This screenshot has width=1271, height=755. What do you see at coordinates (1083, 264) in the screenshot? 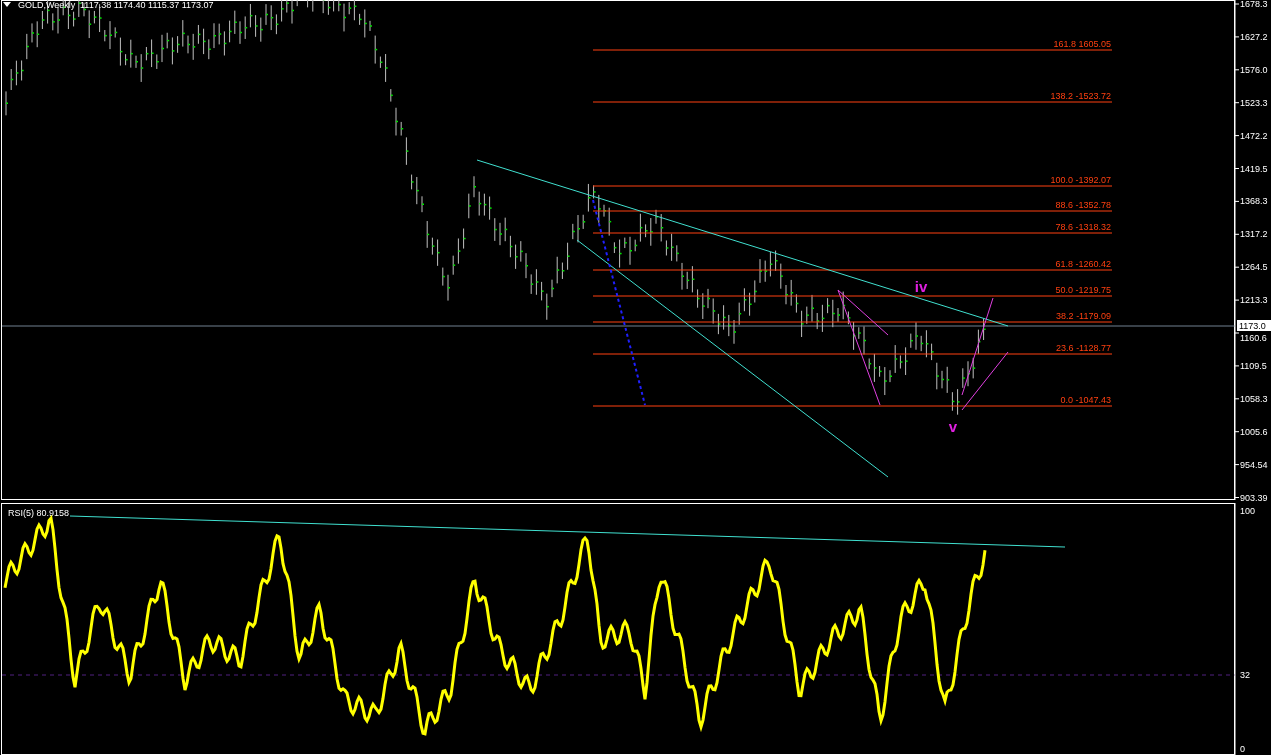
I see `fibonacci-label: 61.8 -1260.42` at bounding box center [1083, 264].